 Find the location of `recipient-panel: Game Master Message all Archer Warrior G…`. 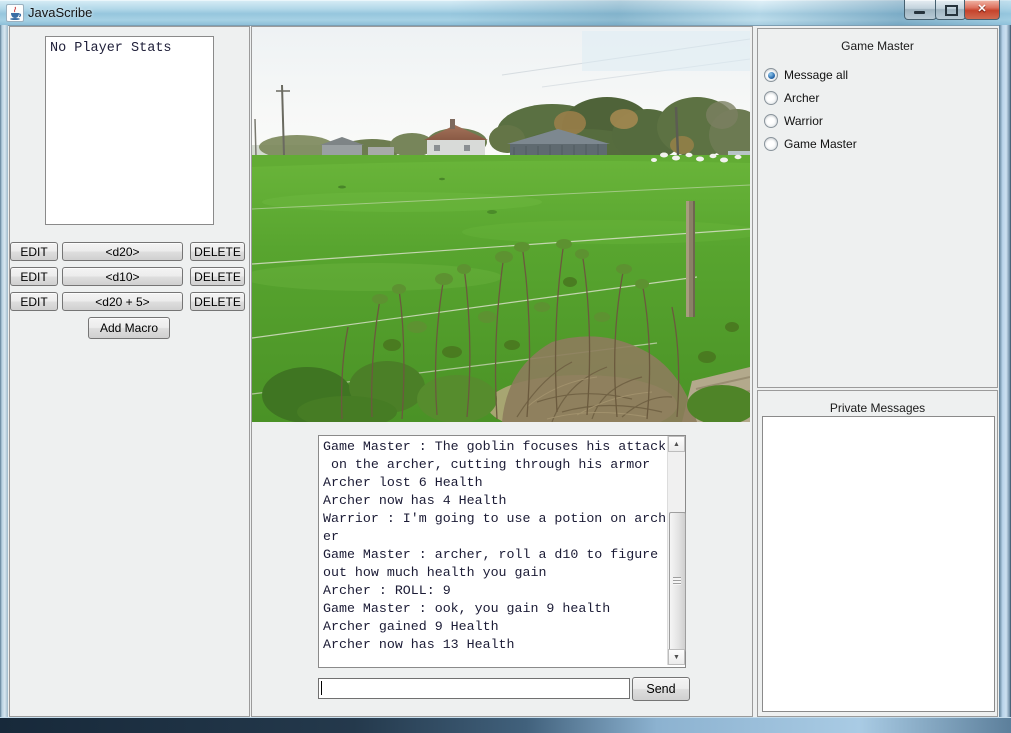

recipient-panel: Game Master Message all Archer Warrior G… is located at coordinates (877, 208).